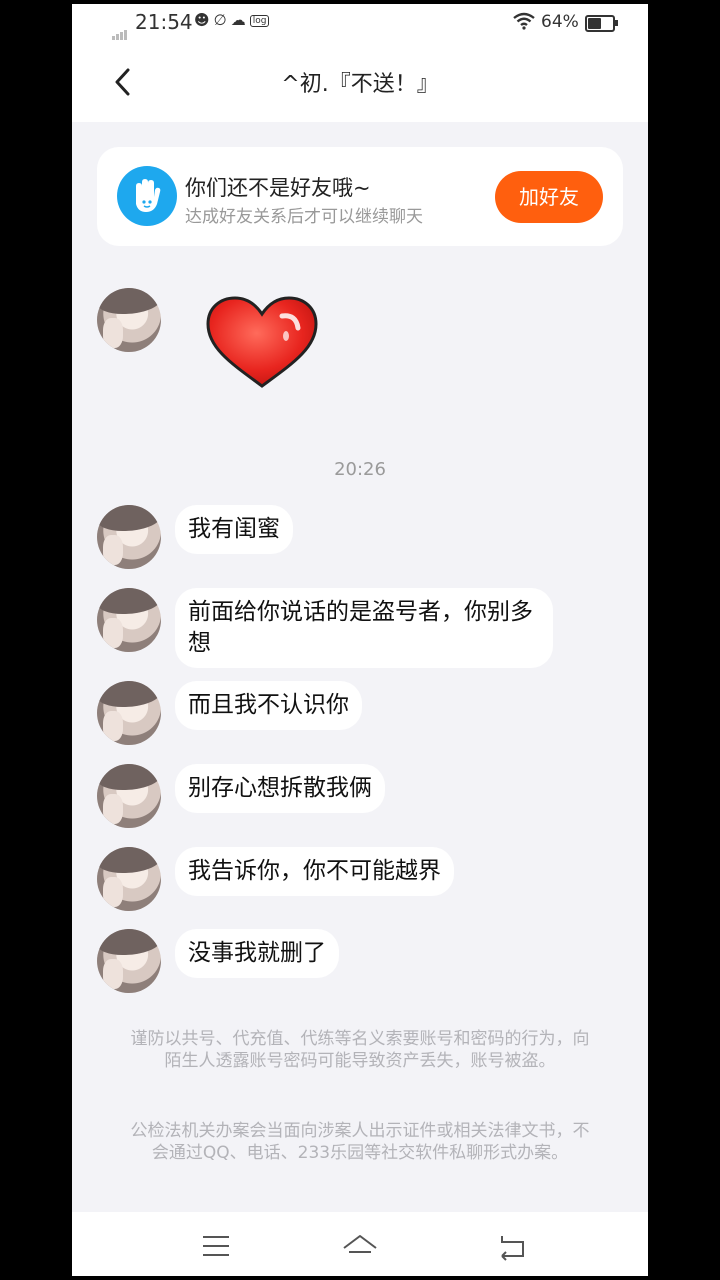 Image resolution: width=720 pixels, height=1280 pixels. What do you see at coordinates (280, 788) in the screenshot?
I see `message-bubble: 别存心想拆散我俩` at bounding box center [280, 788].